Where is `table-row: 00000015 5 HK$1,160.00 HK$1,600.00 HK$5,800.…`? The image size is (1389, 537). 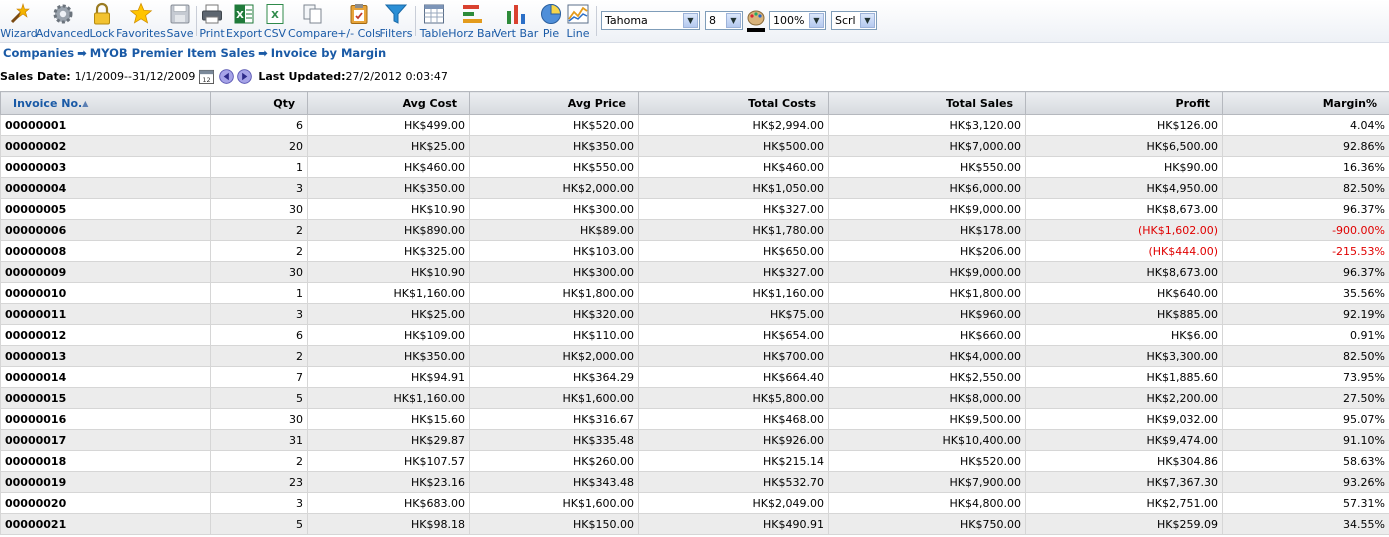
table-row: 00000015 5 HK$1,160.00 HK$1,600.00 HK$5,800.… is located at coordinates (694, 398).